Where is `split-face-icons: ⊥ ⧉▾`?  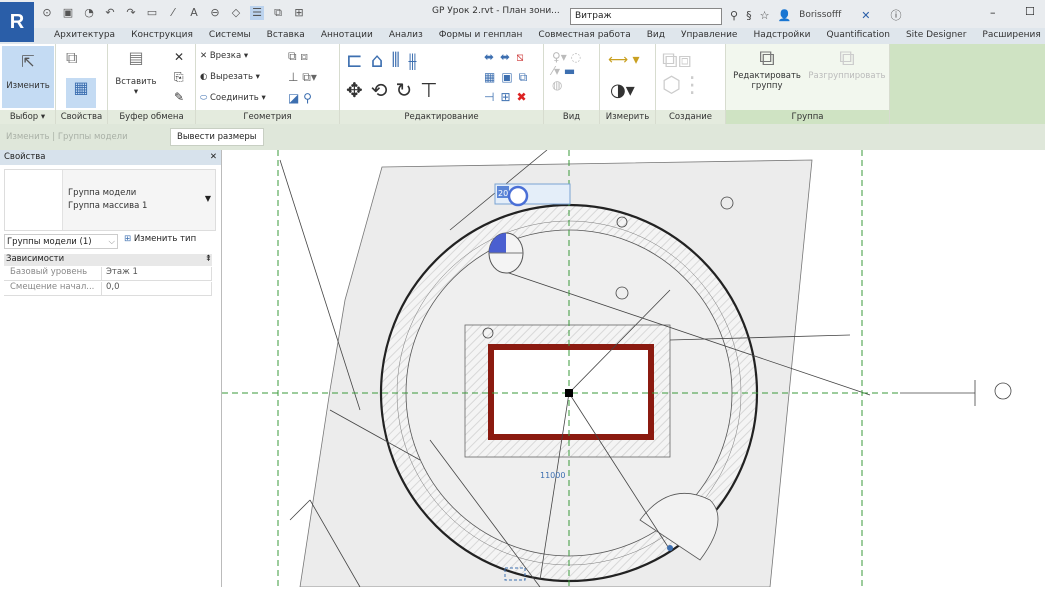
split-face-icons: ⊥ ⧉▾ is located at coordinates (302, 77).